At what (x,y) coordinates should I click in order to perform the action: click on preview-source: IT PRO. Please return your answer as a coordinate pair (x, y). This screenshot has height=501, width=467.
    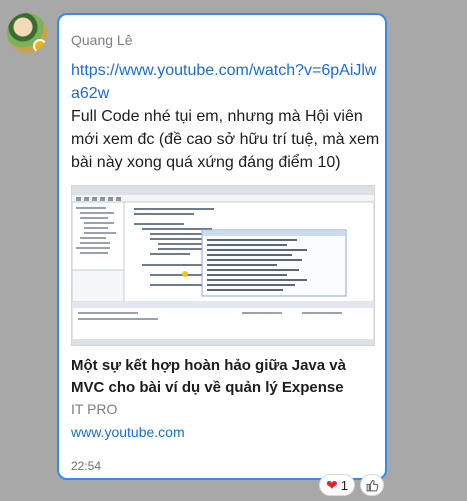
    Looking at the image, I should click on (94, 409).